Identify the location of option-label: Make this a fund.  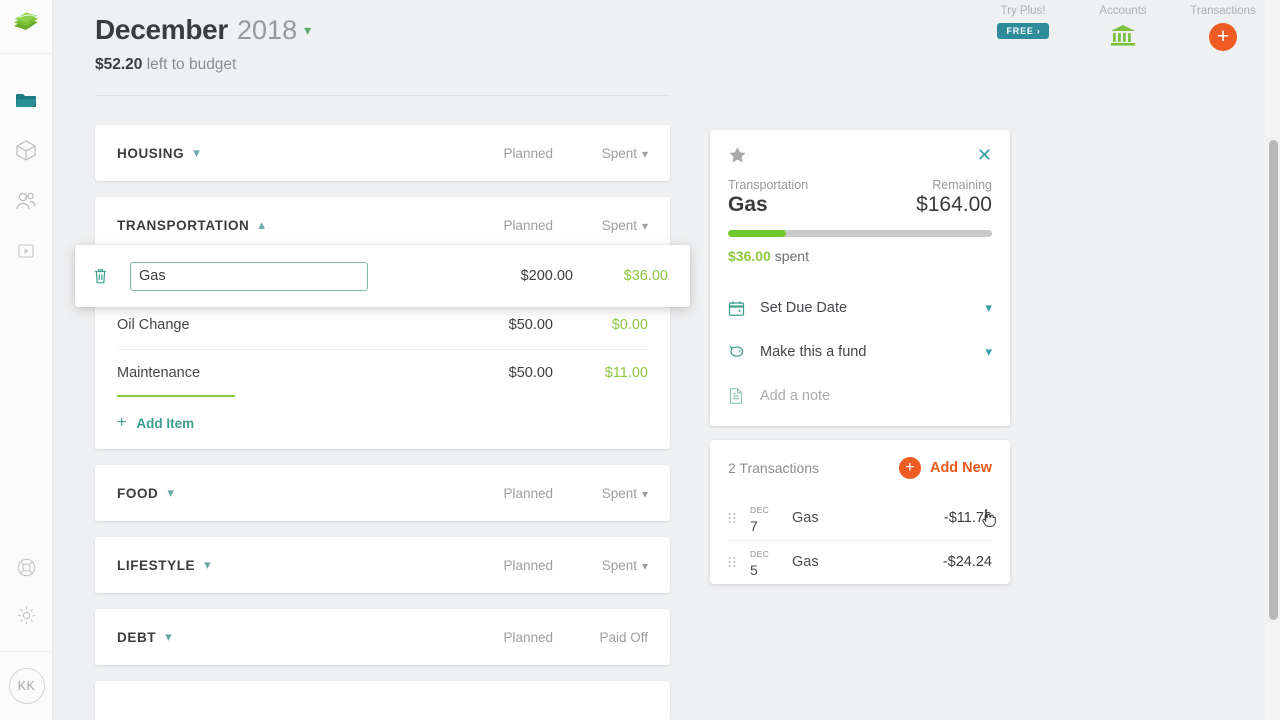
(813, 352).